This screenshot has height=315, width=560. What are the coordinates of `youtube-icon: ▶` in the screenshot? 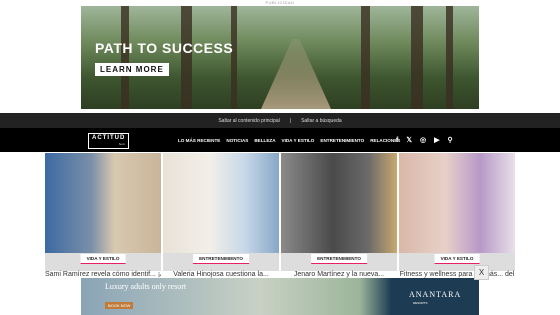 It's located at (436, 140).